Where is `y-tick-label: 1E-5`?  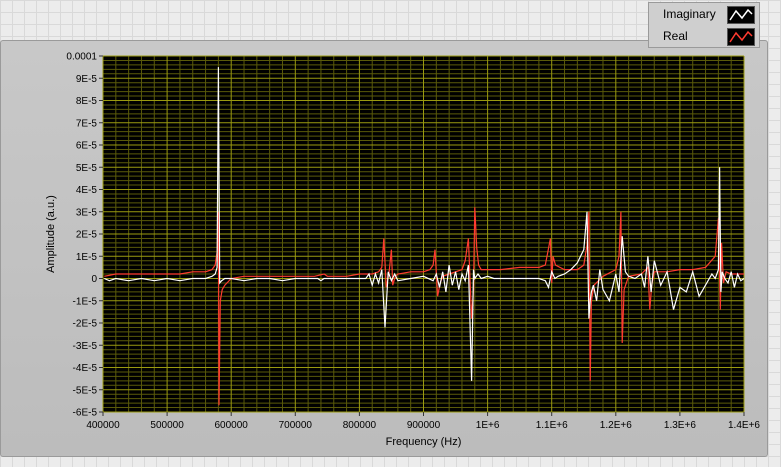 y-tick-label: 1E-5 is located at coordinates (87, 257).